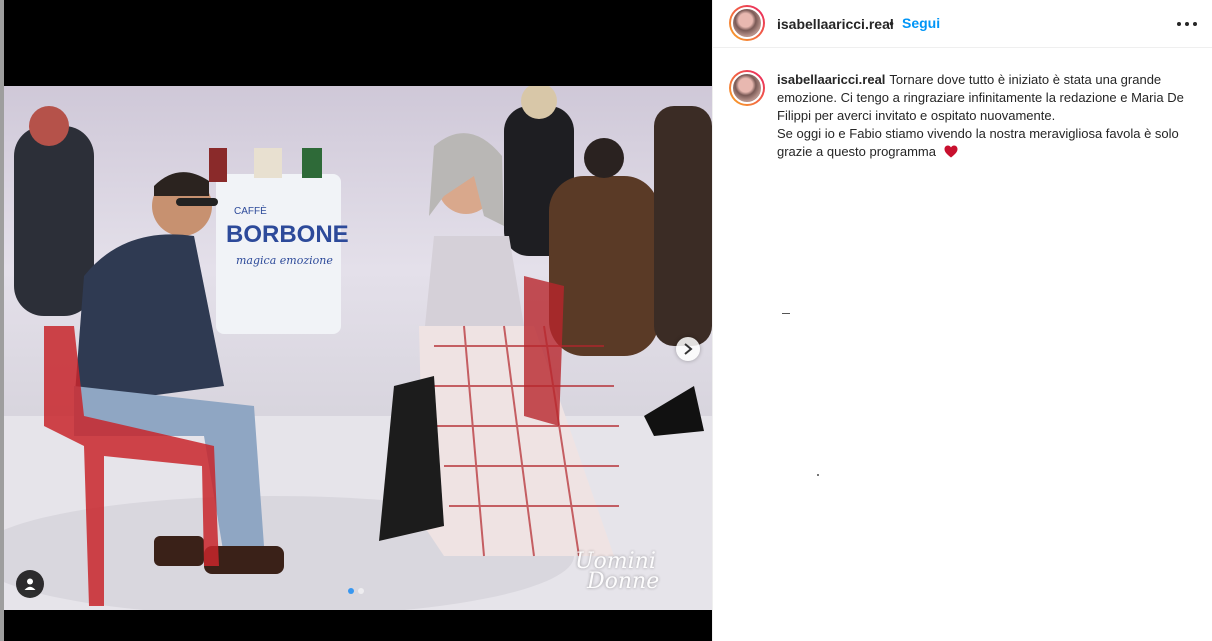 This screenshot has width=1212, height=641. Describe the element at coordinates (30, 584) in the screenshot. I see `user-tag-icon` at that location.